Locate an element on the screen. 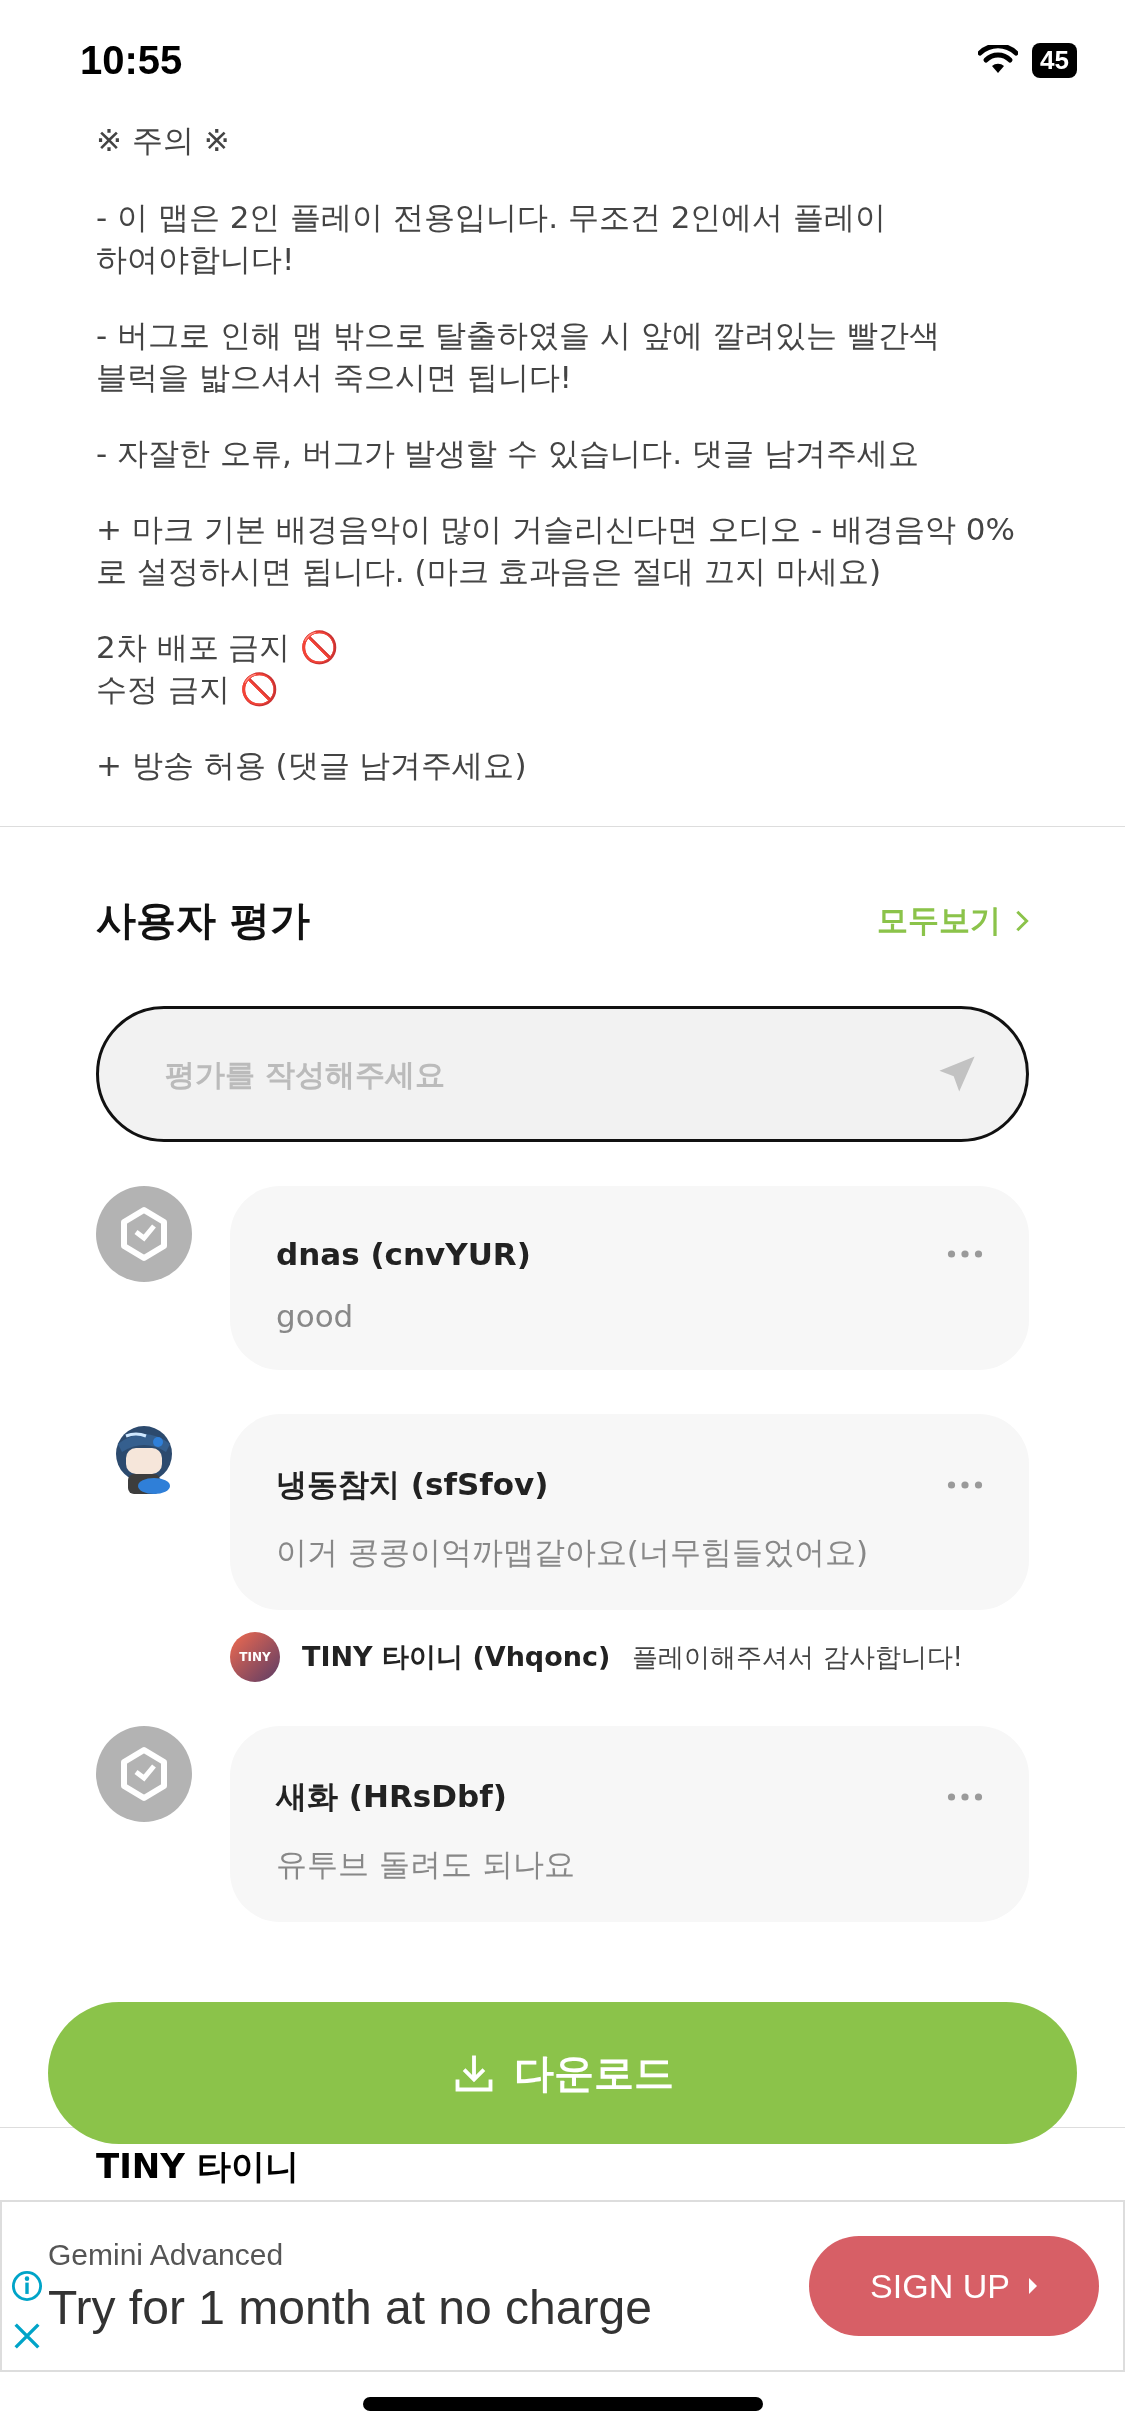  ad-headline: Try for 1 month at no charge is located at coordinates (350, 2307).